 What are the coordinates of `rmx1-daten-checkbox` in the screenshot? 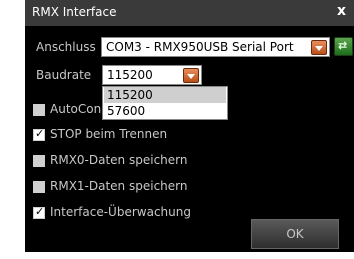 It's located at (39, 187).